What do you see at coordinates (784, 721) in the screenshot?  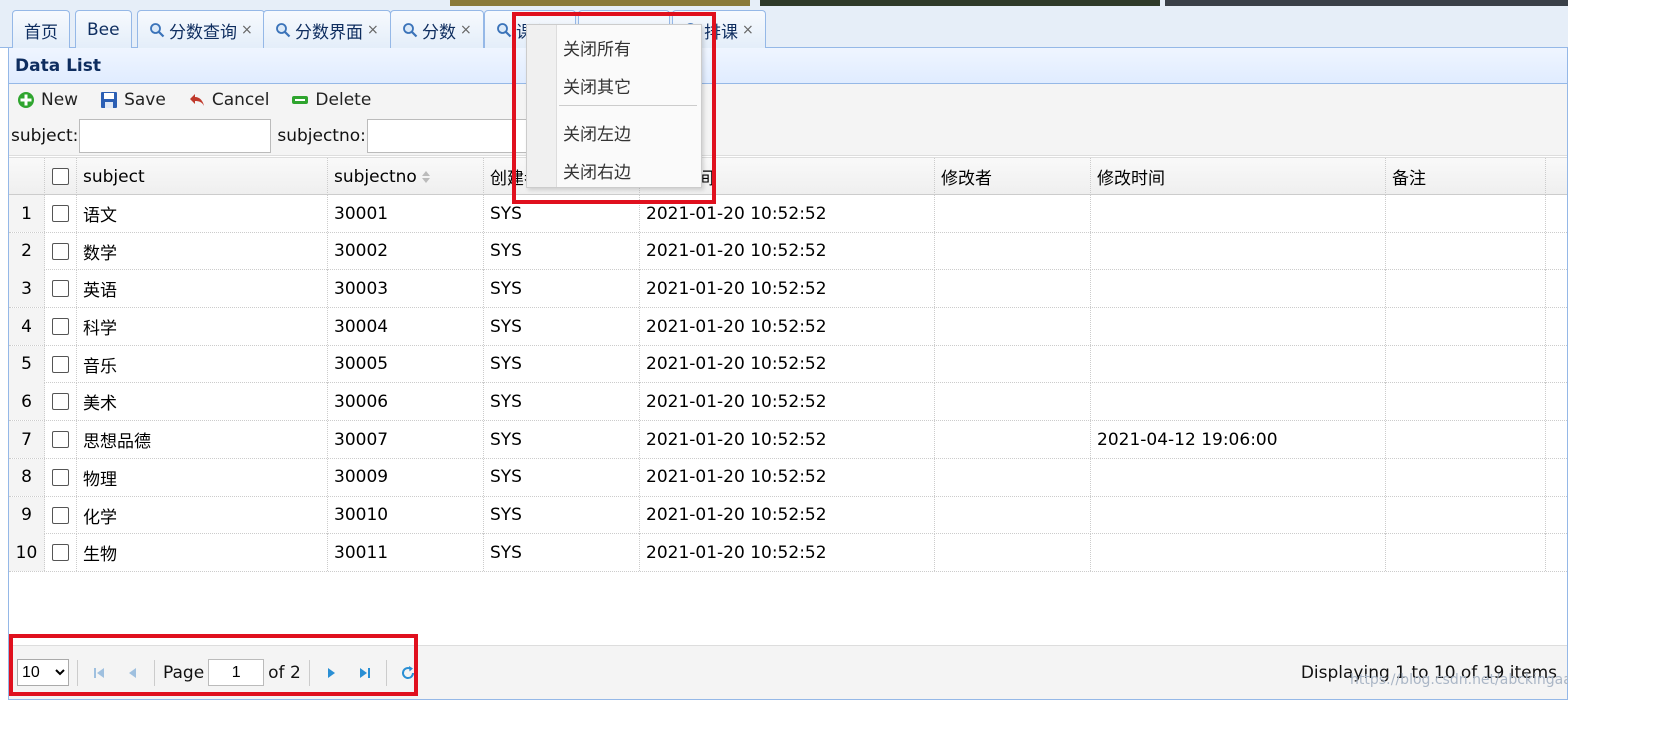 I see `bottom-background` at bounding box center [784, 721].